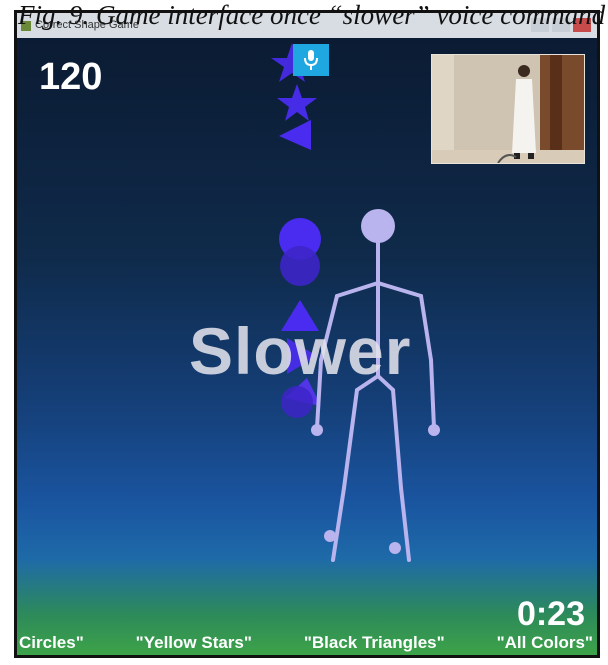 This screenshot has width=608, height=665. Describe the element at coordinates (544, 642) in the screenshot. I see `command-all-colors: "All Colors"` at that location.